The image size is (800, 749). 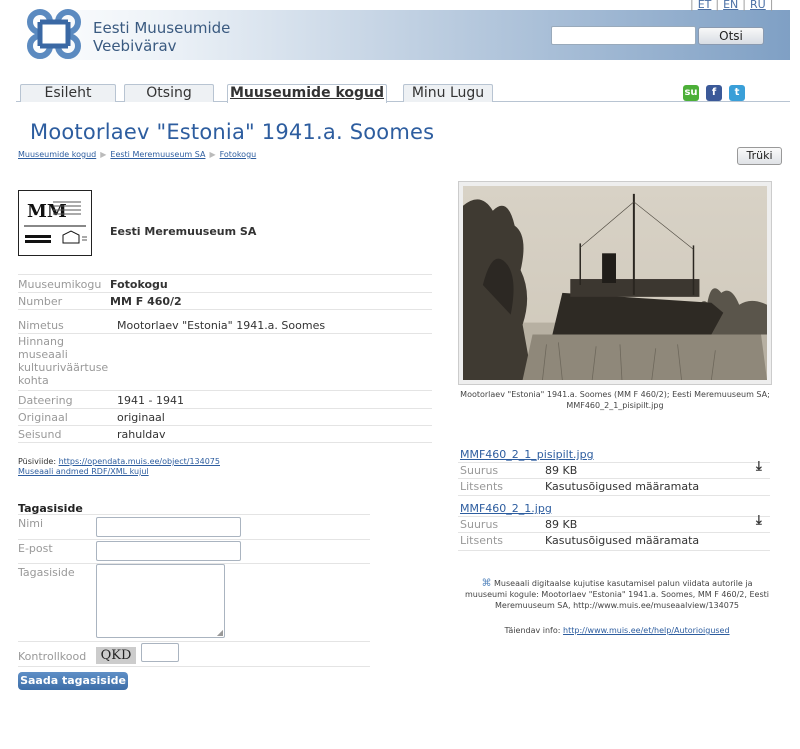 I want to click on evaluation-label-line: museaali, so click(x=43, y=354).